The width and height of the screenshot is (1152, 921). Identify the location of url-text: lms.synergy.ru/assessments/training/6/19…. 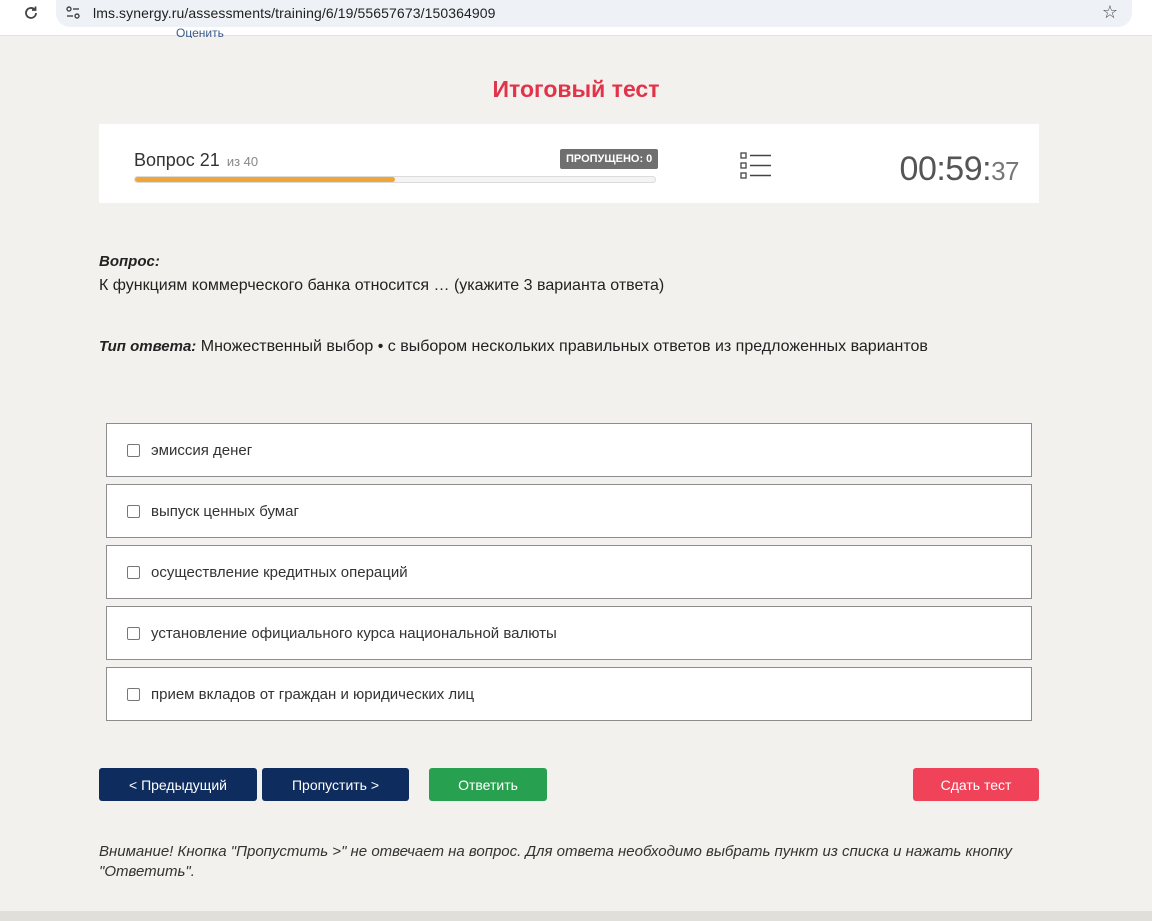
(294, 13).